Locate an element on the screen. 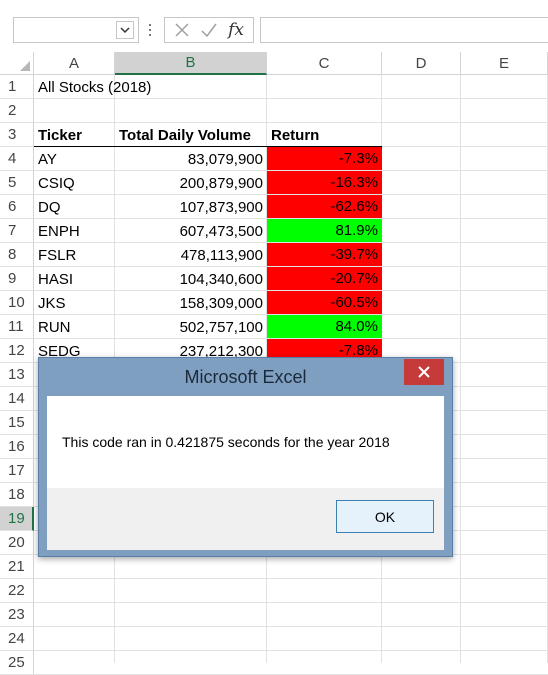 This screenshot has width=548, height=675. volume-cell: 502,757,100 is located at coordinates (191, 327).